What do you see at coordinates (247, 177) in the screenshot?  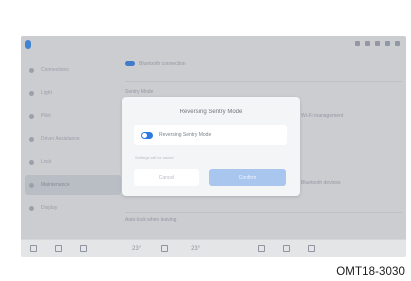 I see `confirm-button: Confirm` at bounding box center [247, 177].